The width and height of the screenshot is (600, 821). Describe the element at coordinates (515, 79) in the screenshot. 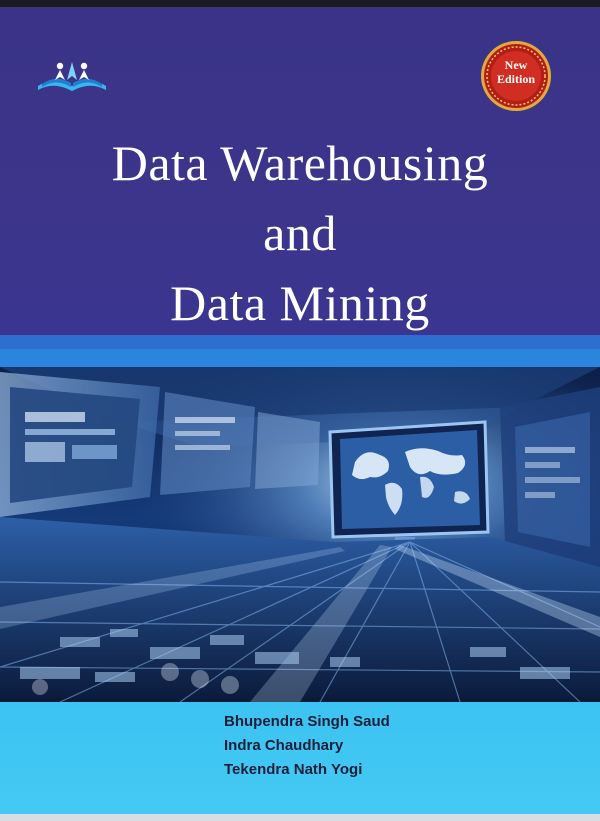

I see `badge-line-2: Edition` at that location.